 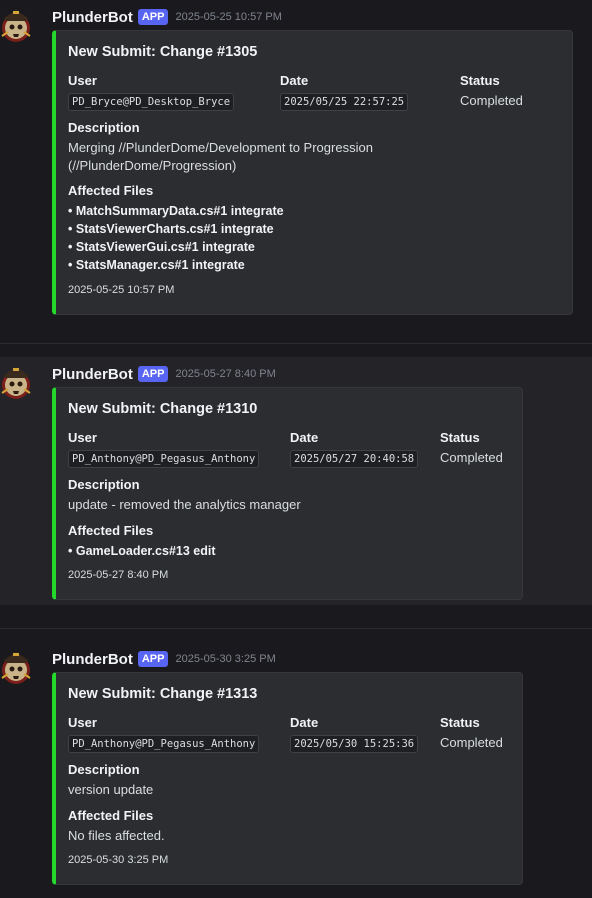 I want to click on embed-title: New Submit: Change #1310, so click(x=163, y=409).